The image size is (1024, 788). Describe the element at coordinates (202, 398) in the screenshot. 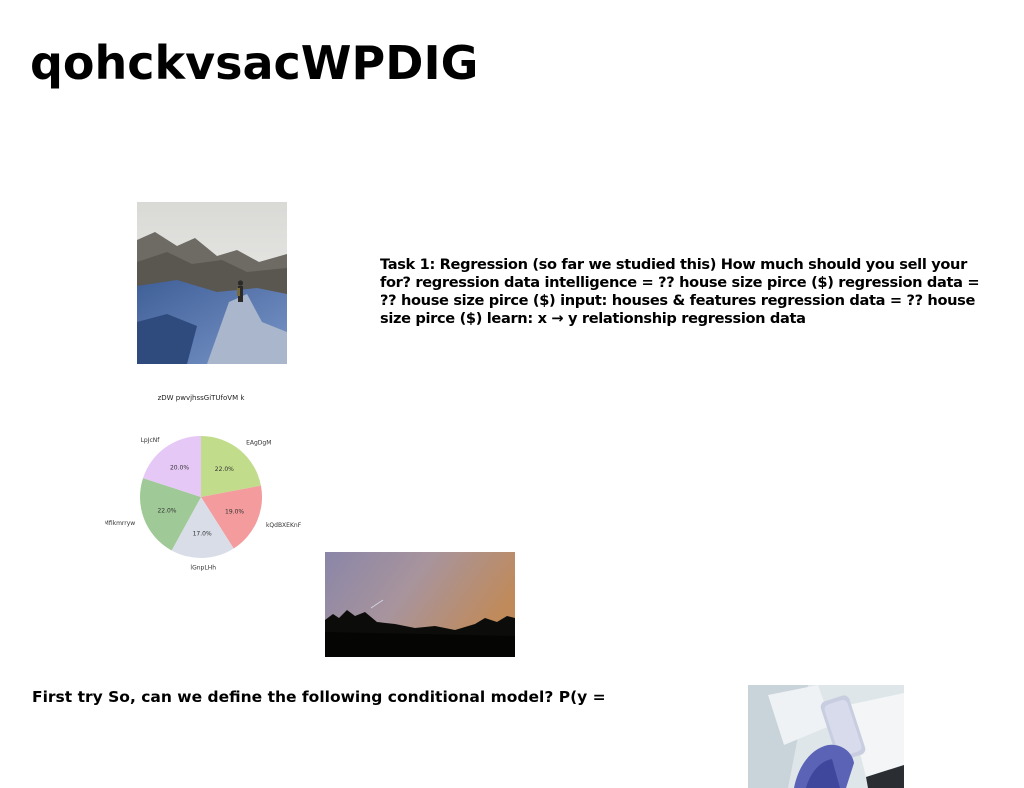

I see `pie-chart-title: zDW pwvjhssGiTUfoVM k` at that location.